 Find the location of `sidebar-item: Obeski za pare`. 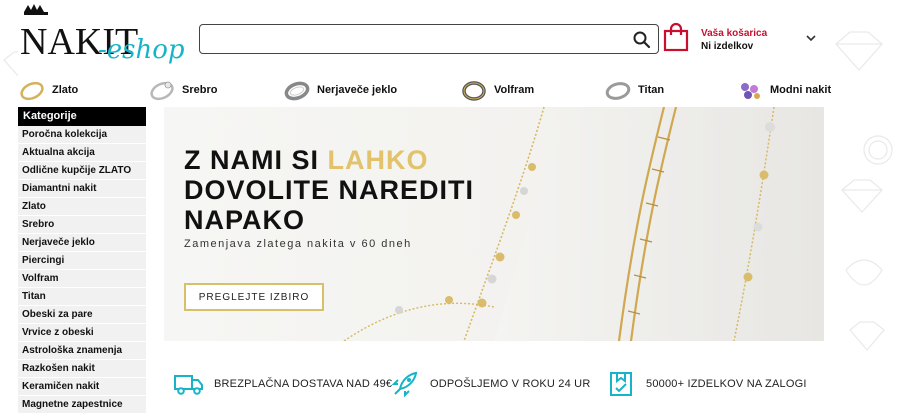

sidebar-item: Obeski za pare is located at coordinates (82, 315).